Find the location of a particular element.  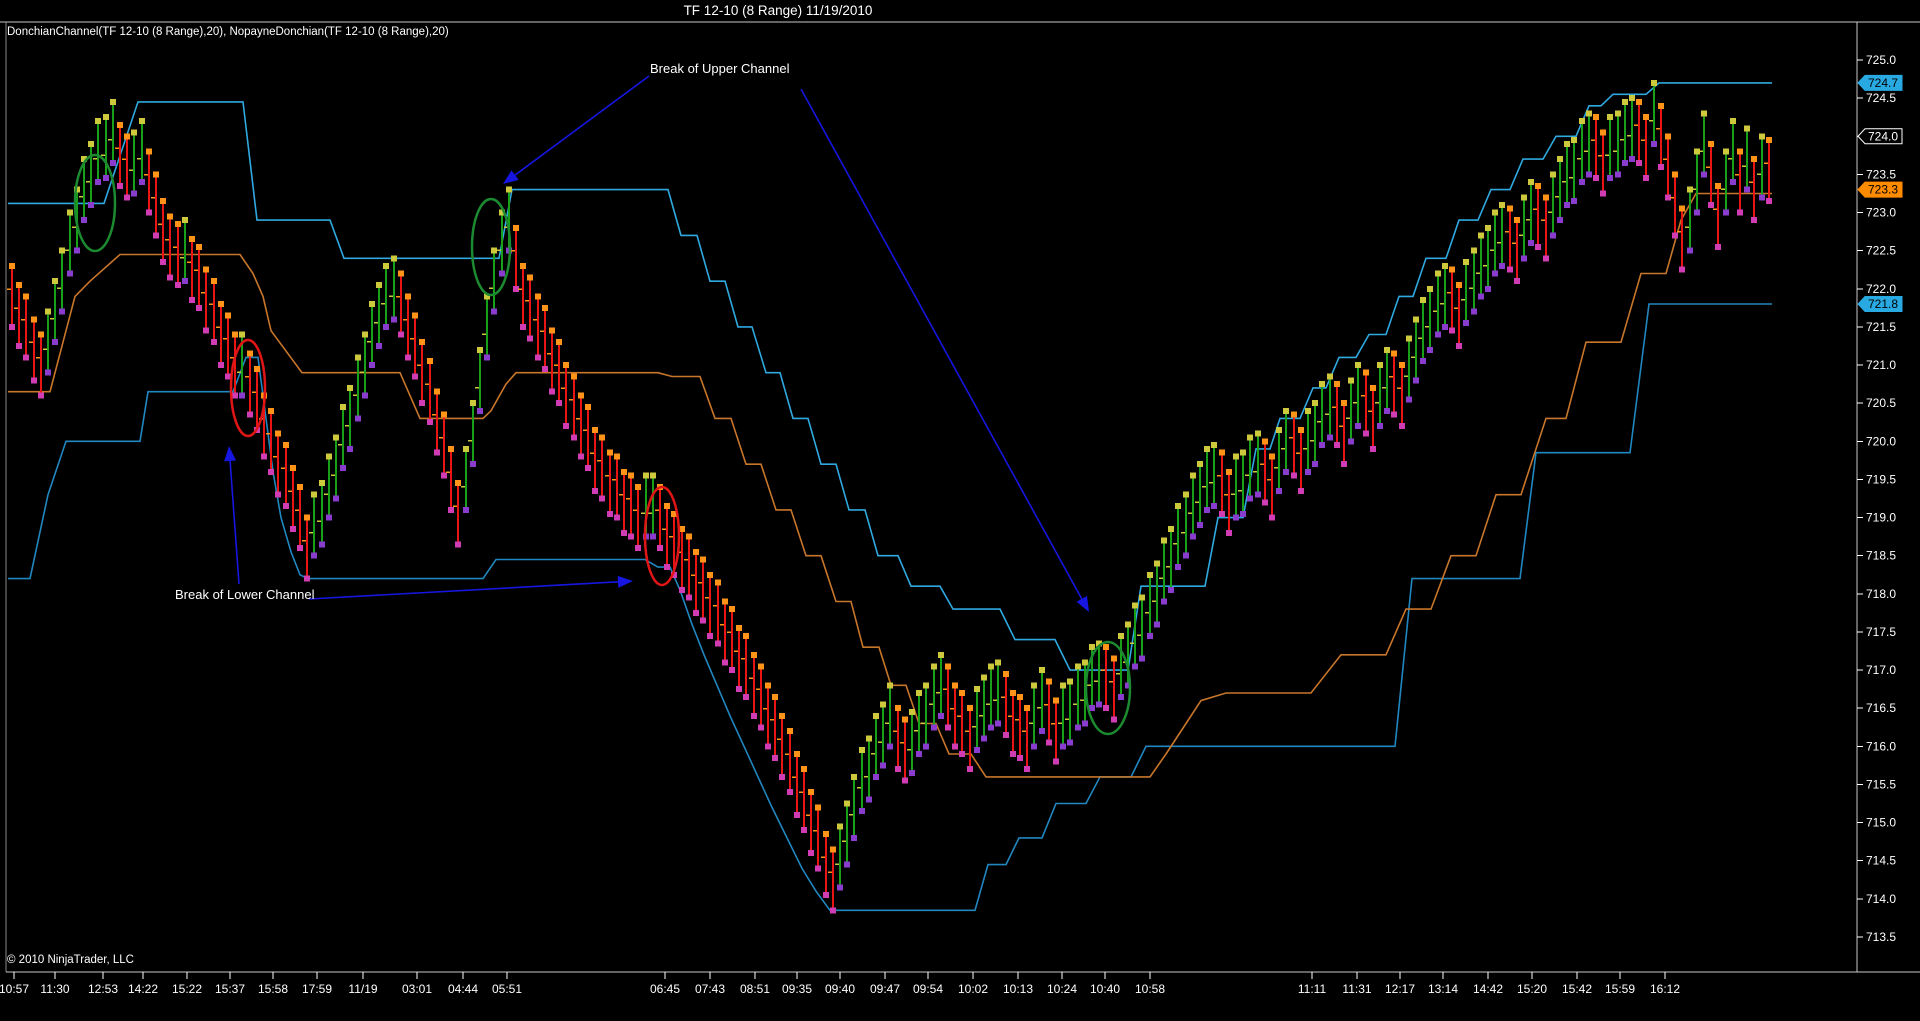

time-tick-label: 05:51 is located at coordinates (507, 989).